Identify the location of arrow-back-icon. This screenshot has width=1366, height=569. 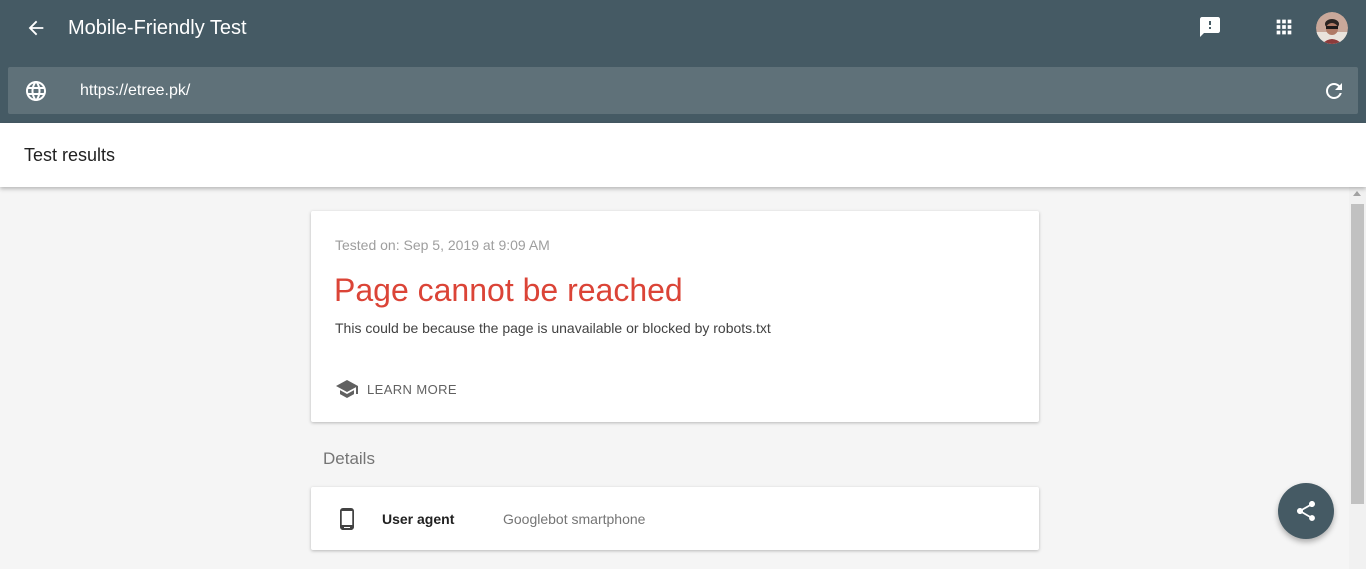
(36, 28).